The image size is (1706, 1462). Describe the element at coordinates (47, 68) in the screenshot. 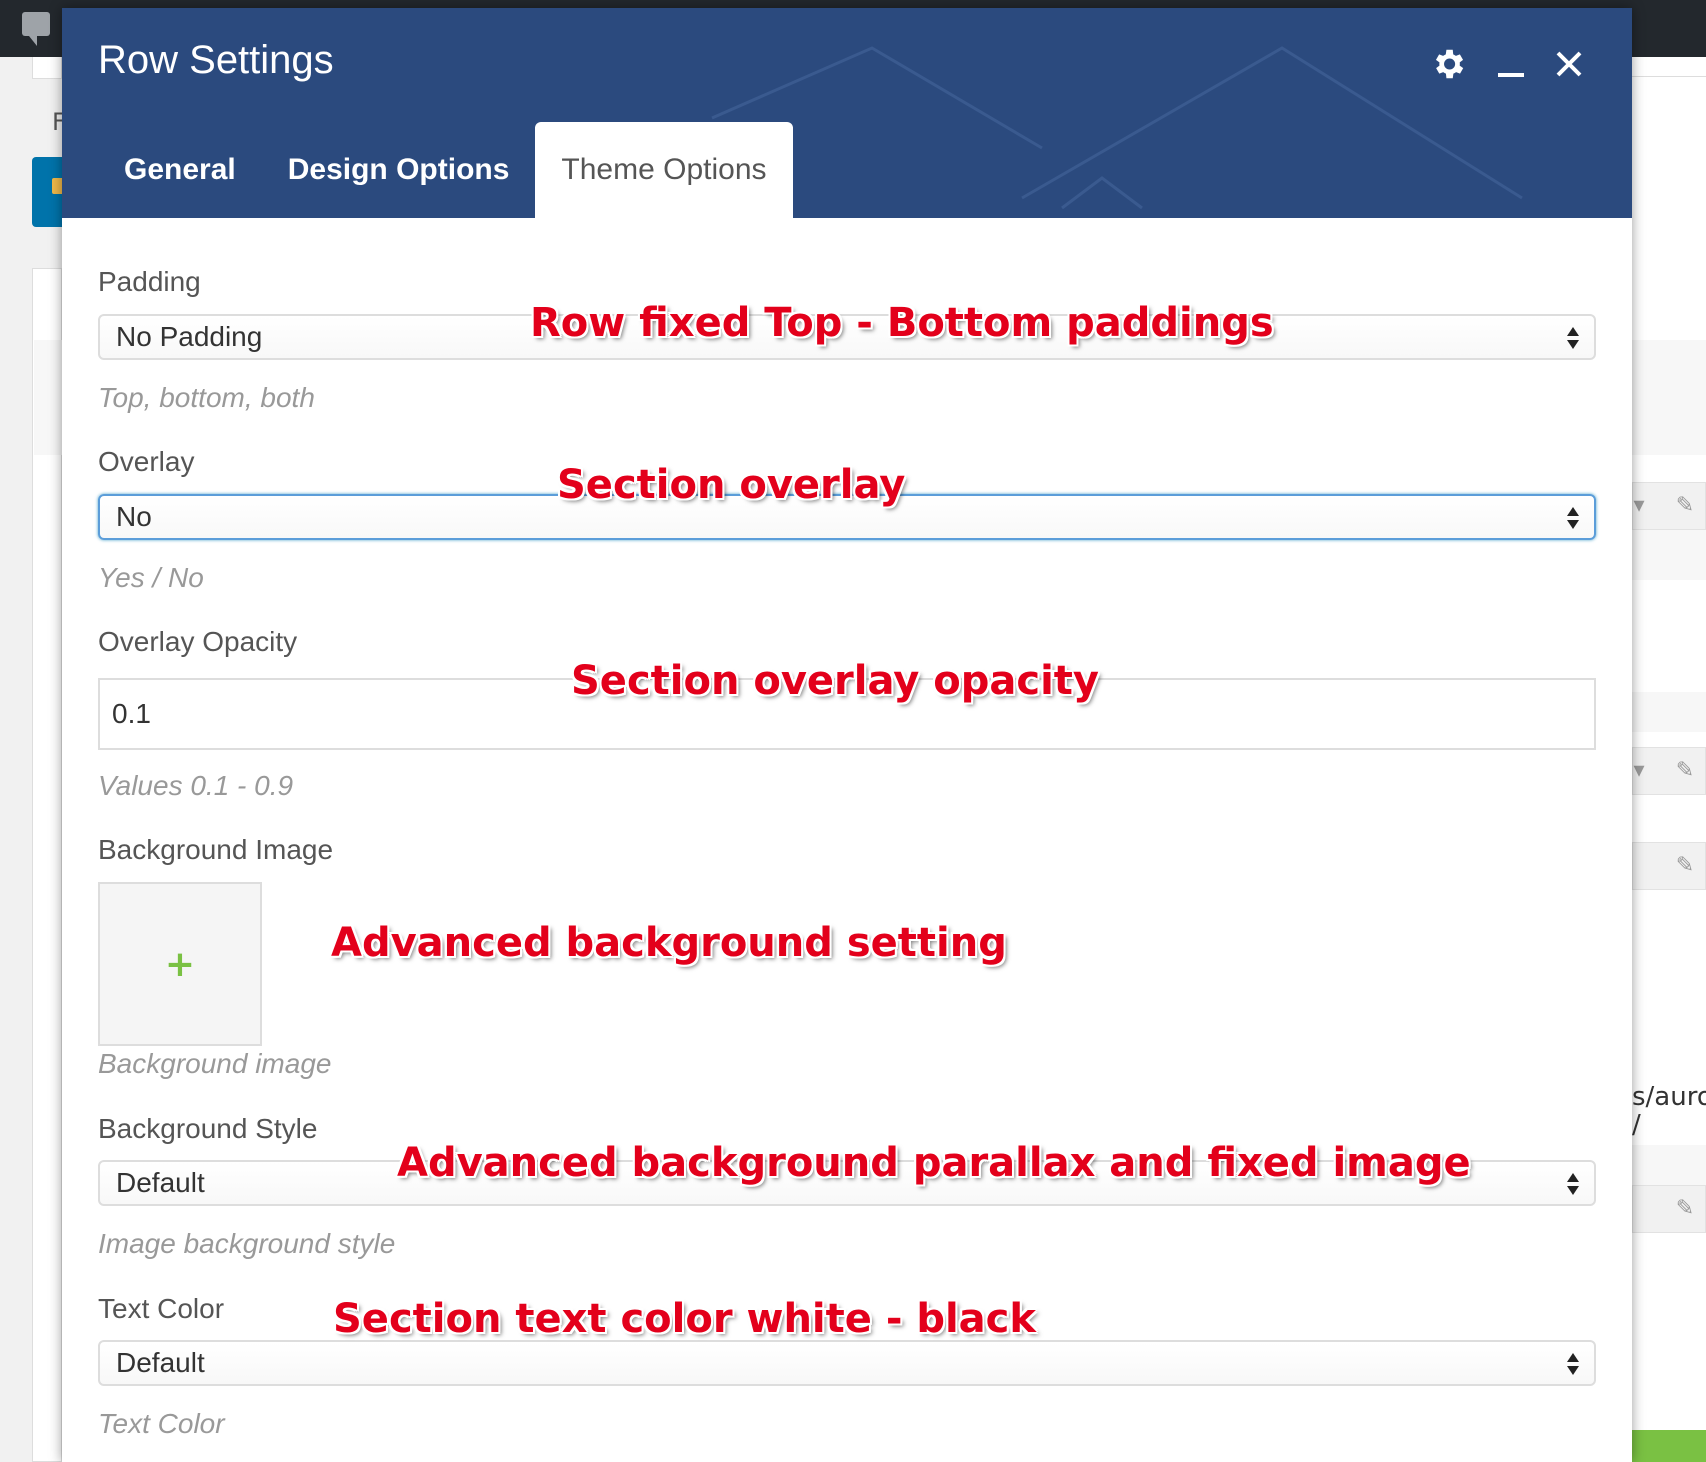

I see `background-card` at that location.